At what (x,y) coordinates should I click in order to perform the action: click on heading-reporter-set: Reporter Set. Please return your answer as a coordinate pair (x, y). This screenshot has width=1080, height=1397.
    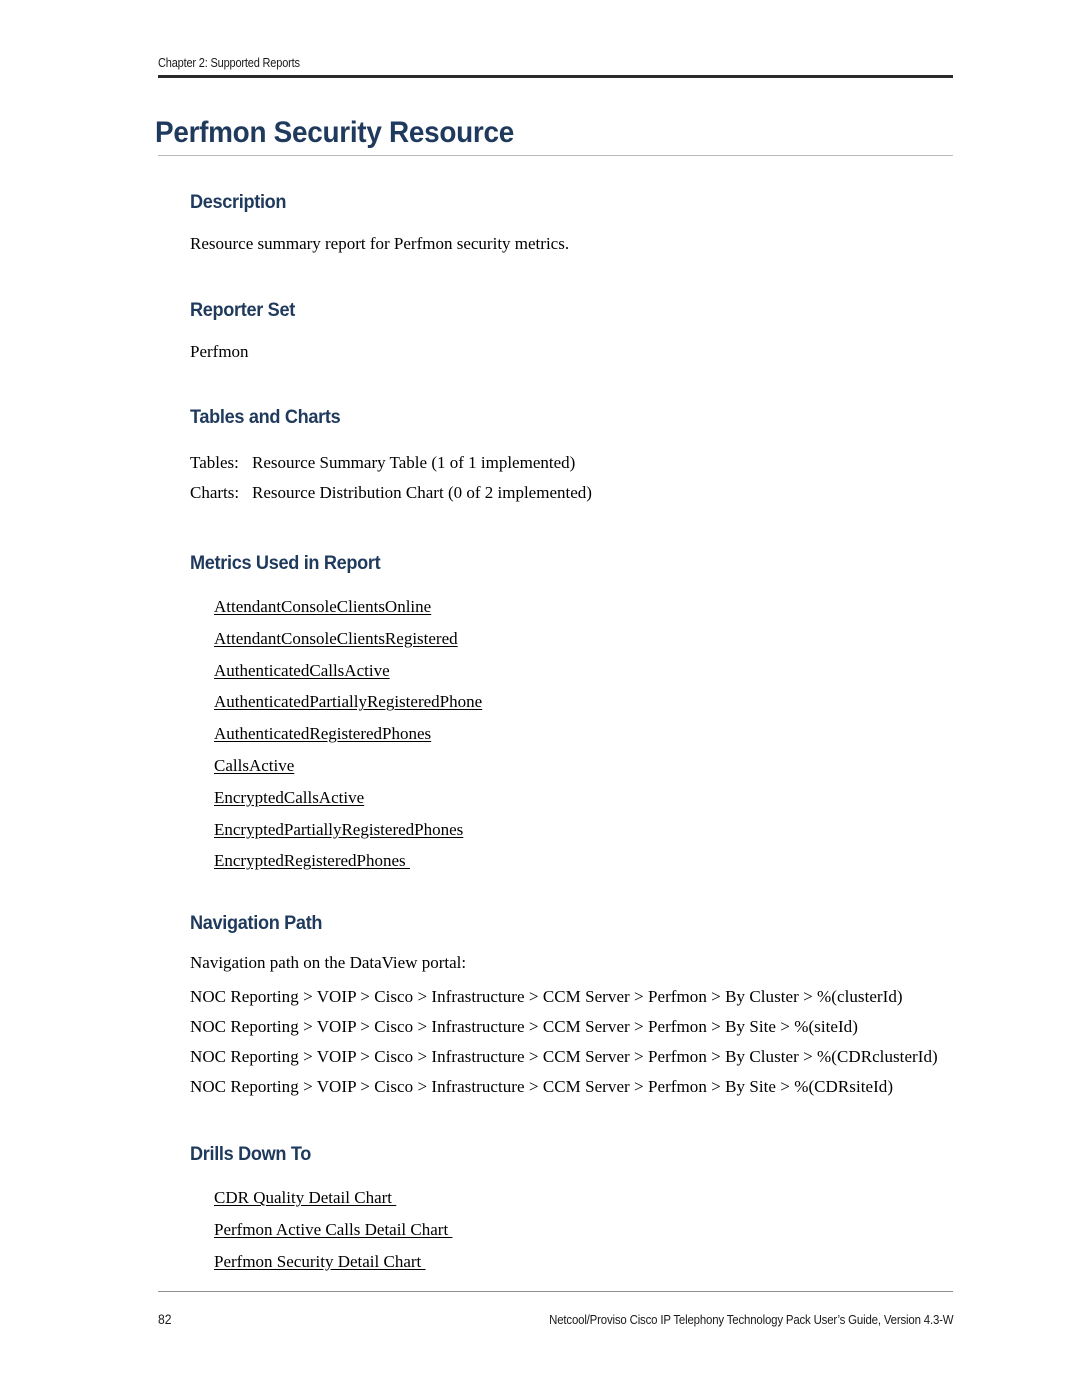
    Looking at the image, I should click on (242, 310).